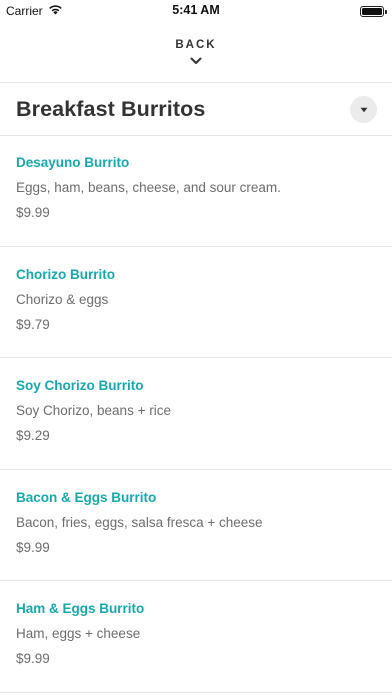  I want to click on menu-item-name: Desayuno Burrito, so click(73, 162).